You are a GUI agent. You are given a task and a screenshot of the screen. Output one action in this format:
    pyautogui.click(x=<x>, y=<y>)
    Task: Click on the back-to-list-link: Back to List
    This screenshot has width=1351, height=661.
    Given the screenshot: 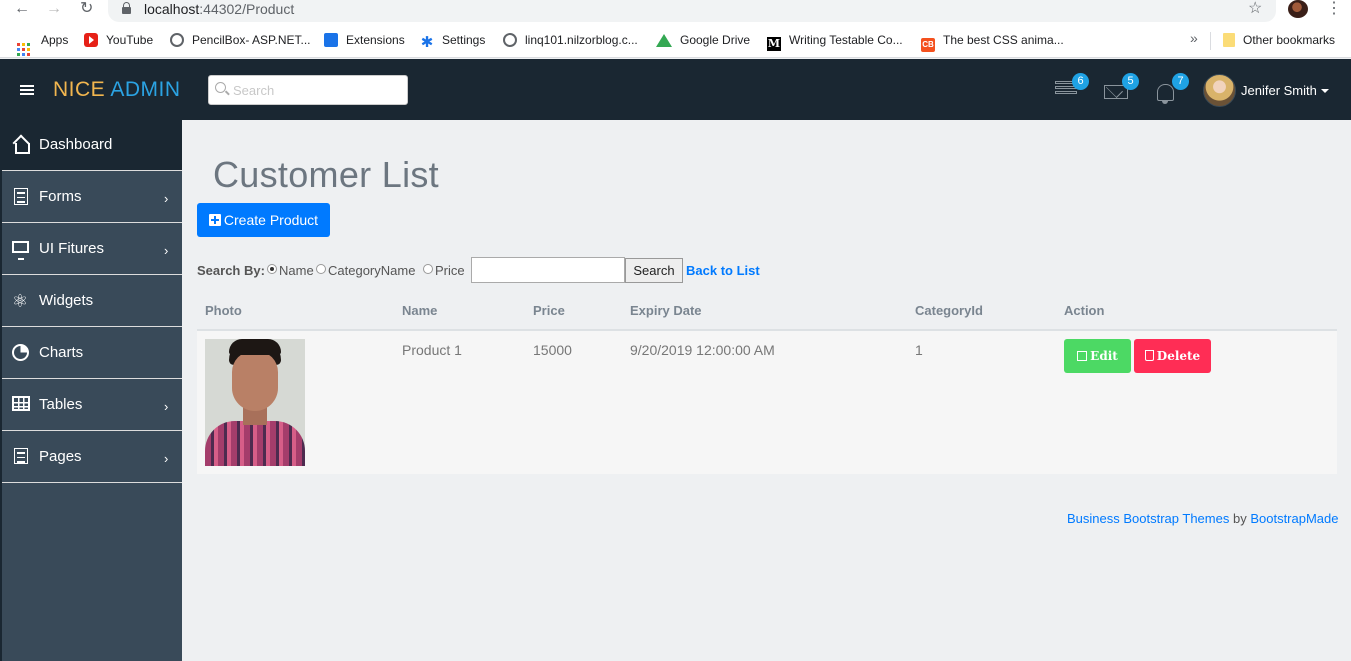 What is the action you would take?
    pyautogui.click(x=723, y=270)
    